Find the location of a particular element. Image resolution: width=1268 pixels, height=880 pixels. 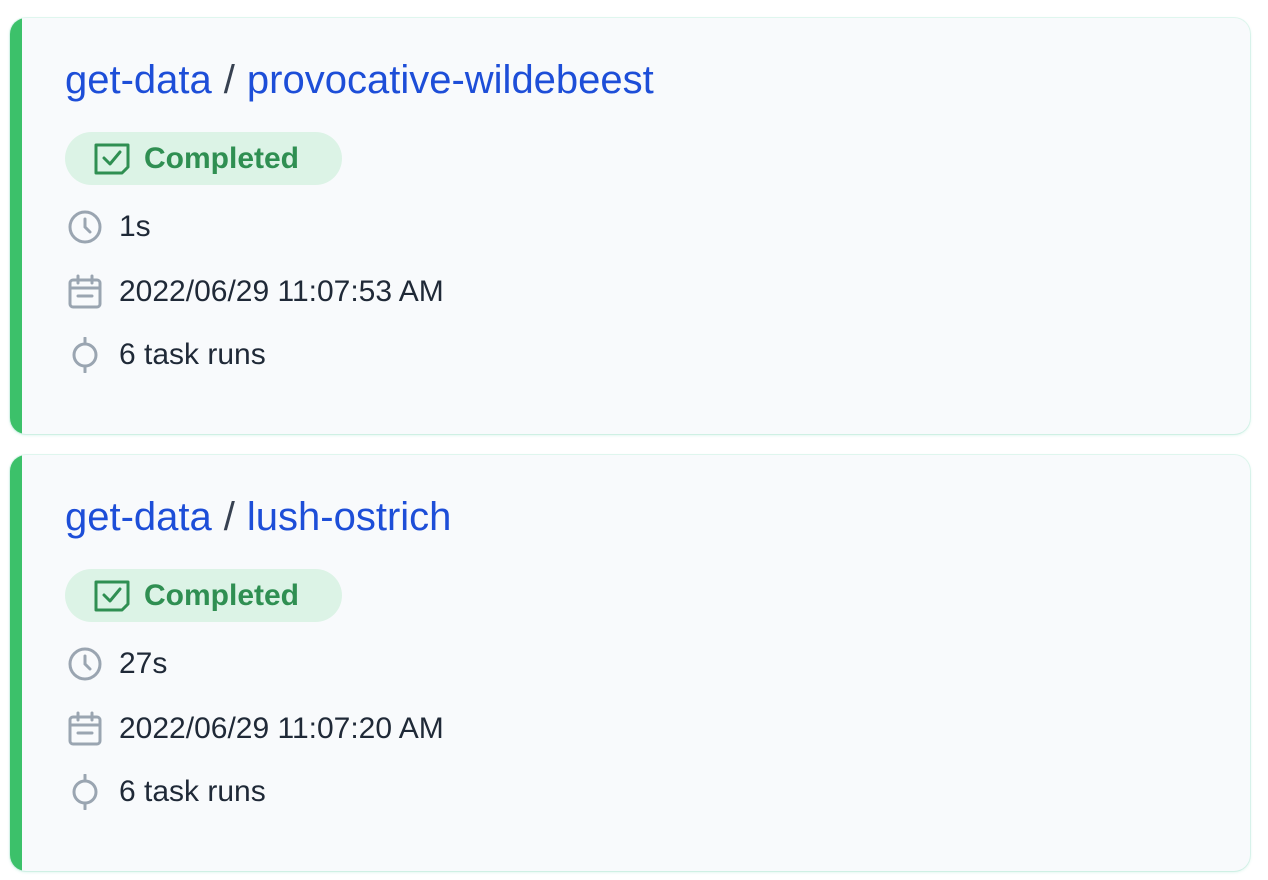

duration-row: 1s is located at coordinates (108, 227).